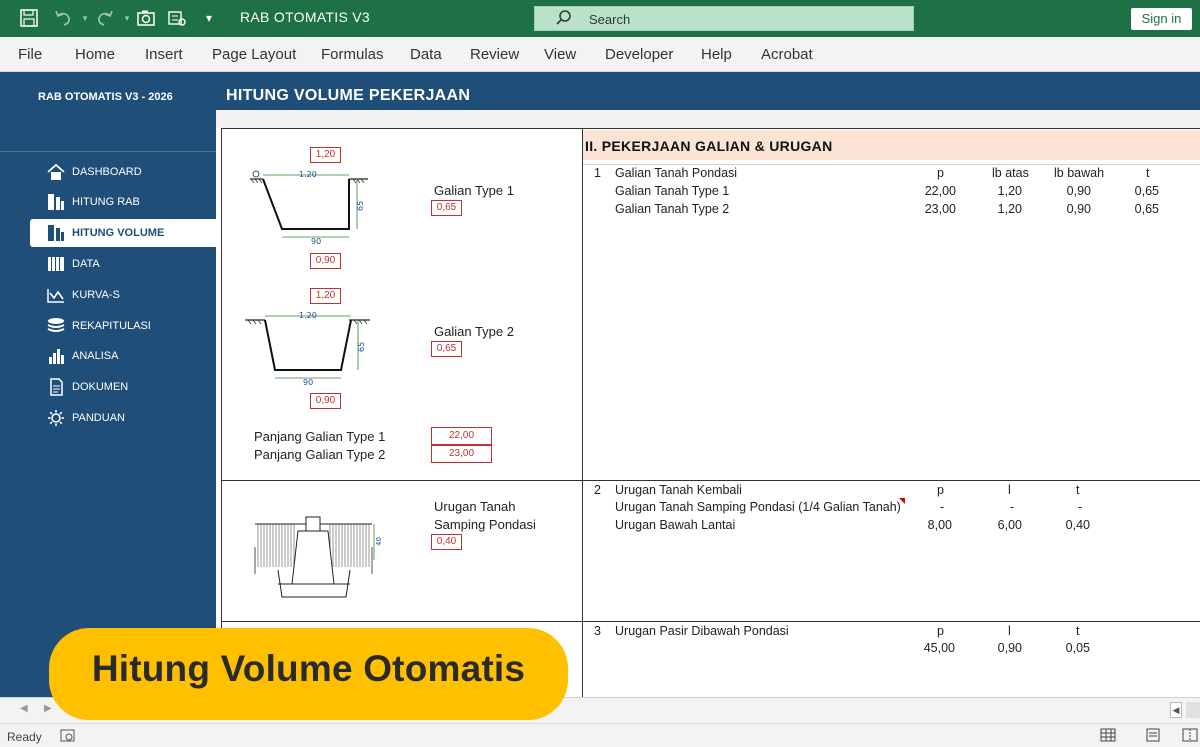 Image resolution: width=1200 pixels, height=747 pixels. Describe the element at coordinates (999, 525) in the screenshot. I see `cell-value: 6,00` at that location.